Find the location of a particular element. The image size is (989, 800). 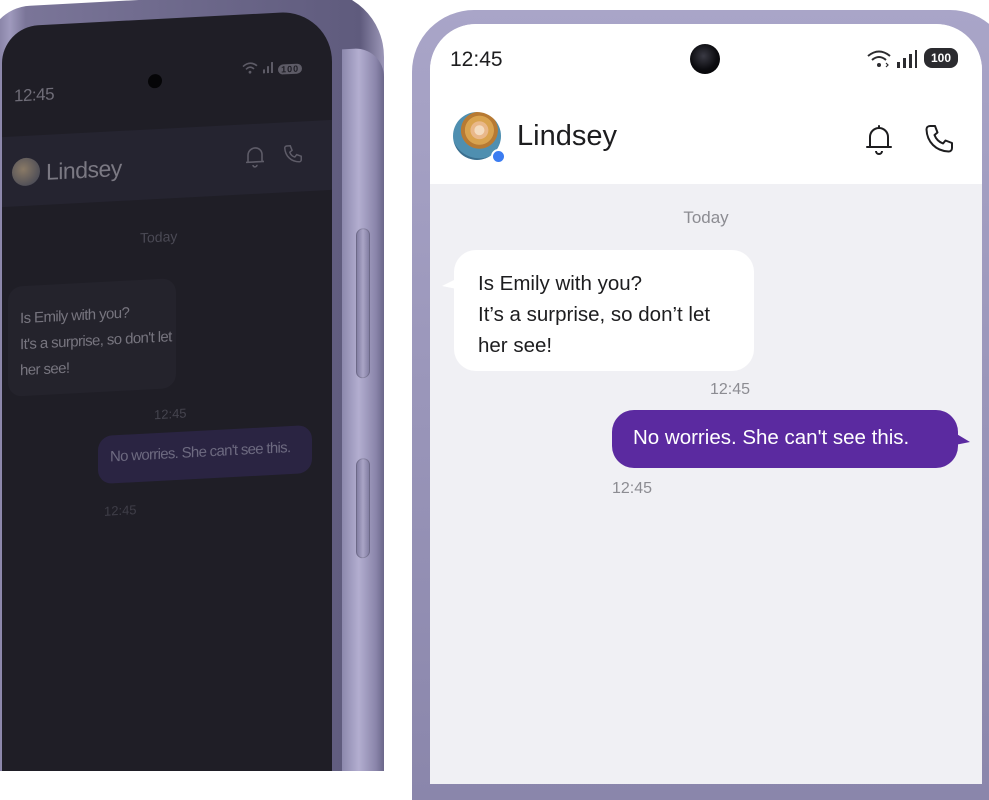

notifications-button is located at coordinates (879, 139).